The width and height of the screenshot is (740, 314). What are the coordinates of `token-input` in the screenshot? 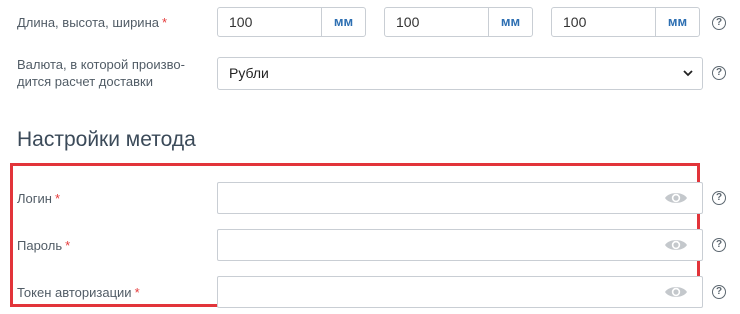 It's located at (443, 292).